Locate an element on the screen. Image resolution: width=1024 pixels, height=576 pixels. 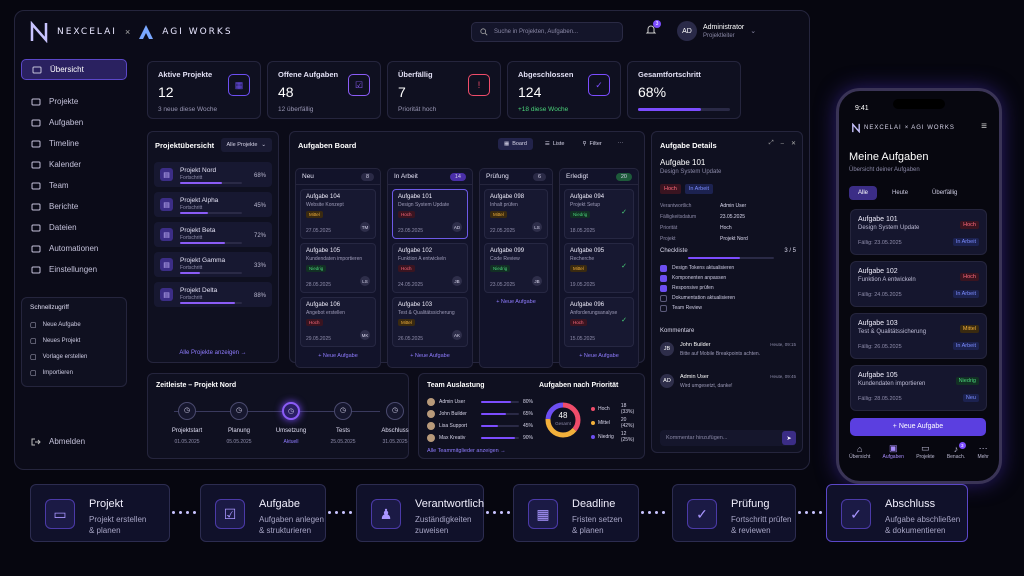
send-icon: ➤ is located at coordinates (789, 438).